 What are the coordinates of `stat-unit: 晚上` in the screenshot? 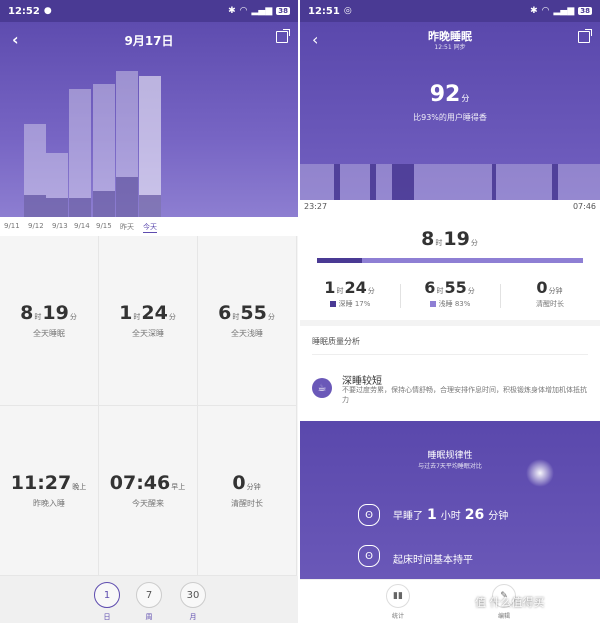 It's located at (79, 487).